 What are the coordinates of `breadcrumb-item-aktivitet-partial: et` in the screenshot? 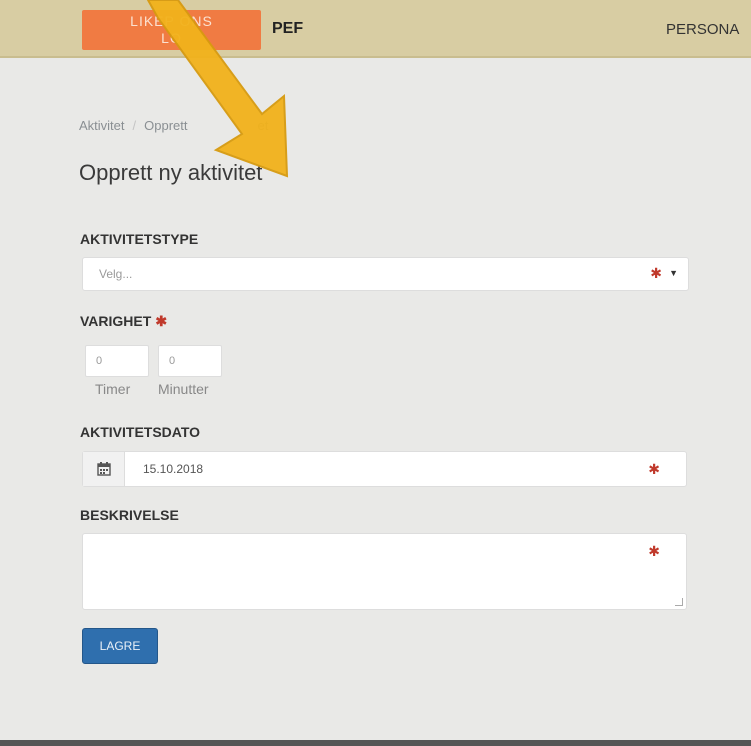 It's located at (263, 125).